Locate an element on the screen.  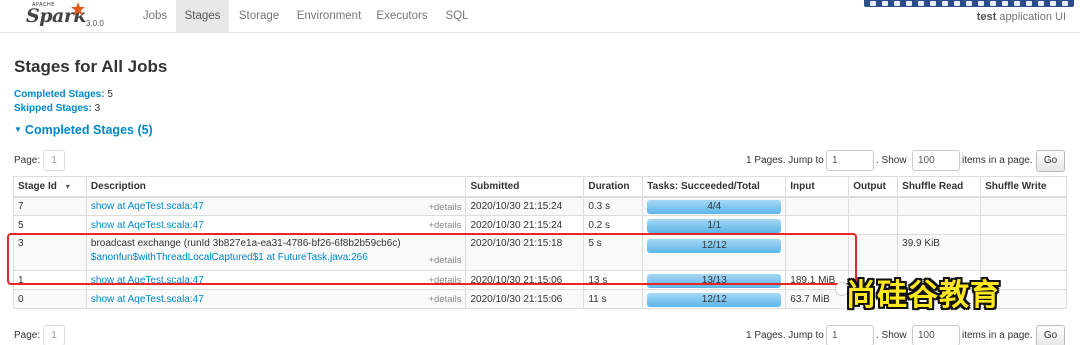
header-shuffle-write: Shuffle Write is located at coordinates (1023, 187).